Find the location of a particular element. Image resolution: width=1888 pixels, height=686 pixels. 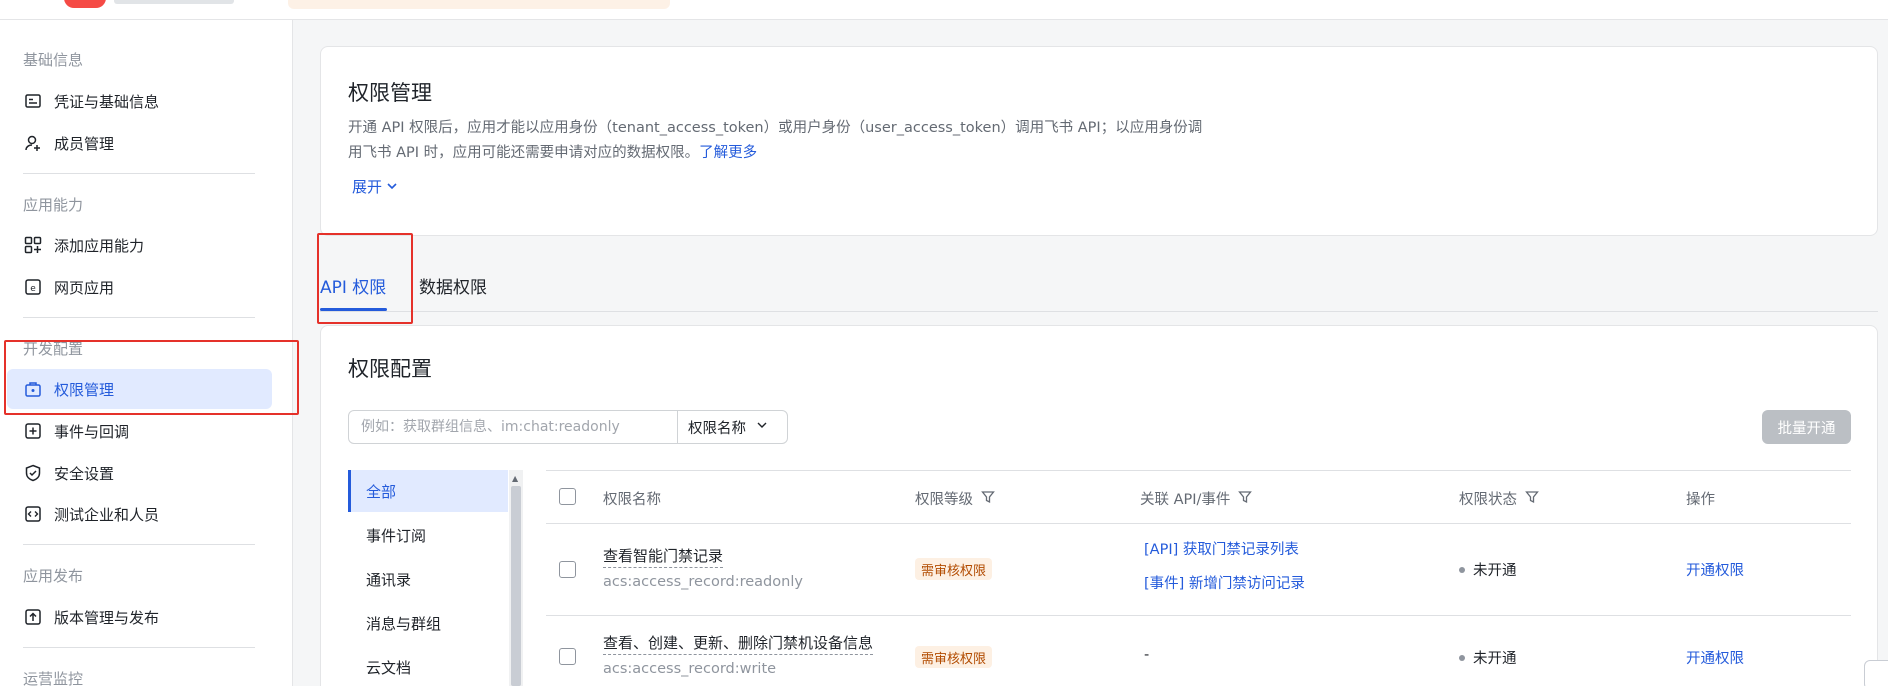

sidebar-item-label: 安全设置 is located at coordinates (84, 473).